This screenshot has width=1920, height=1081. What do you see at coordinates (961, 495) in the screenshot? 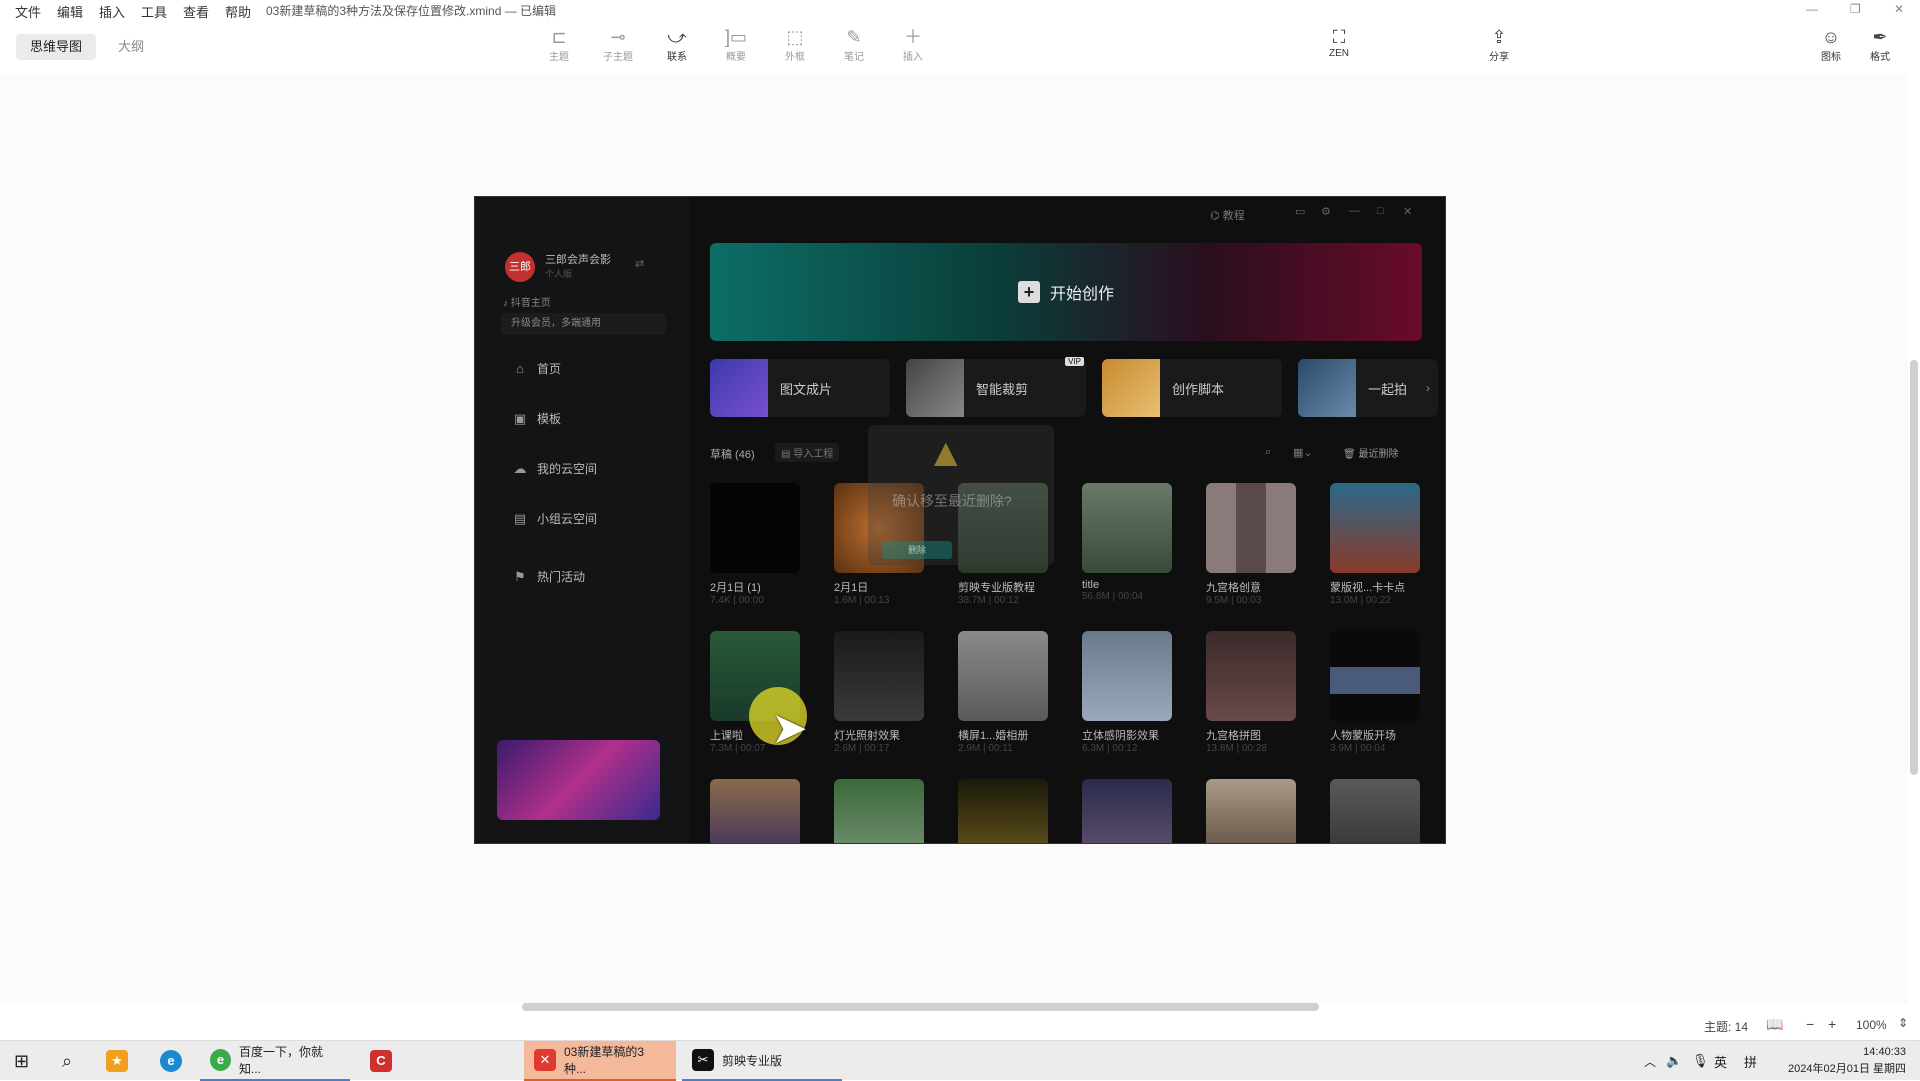
I see `delete-dialog: ▲ 确认移至最近删除? 删除` at bounding box center [961, 495].